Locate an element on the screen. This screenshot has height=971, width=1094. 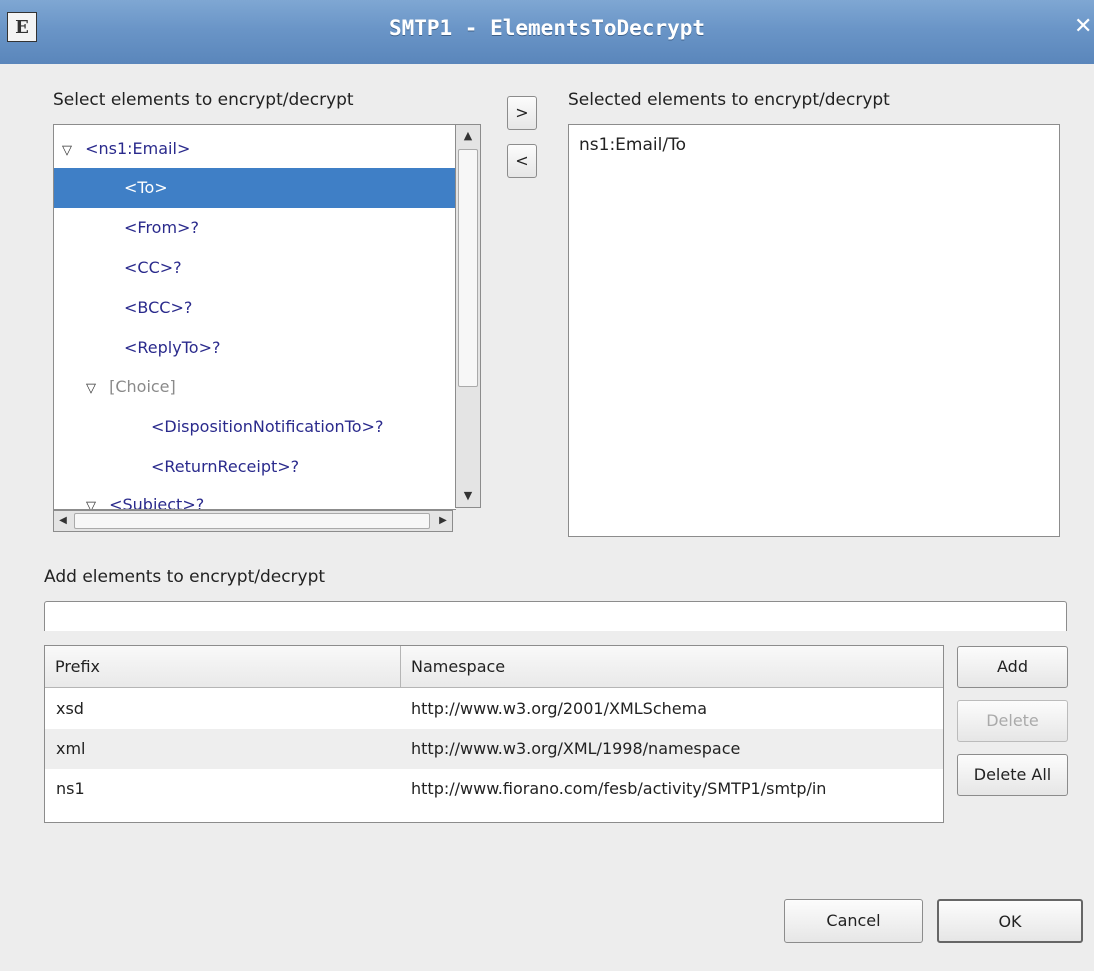
delete-all-button: Delete All is located at coordinates (1012, 775).